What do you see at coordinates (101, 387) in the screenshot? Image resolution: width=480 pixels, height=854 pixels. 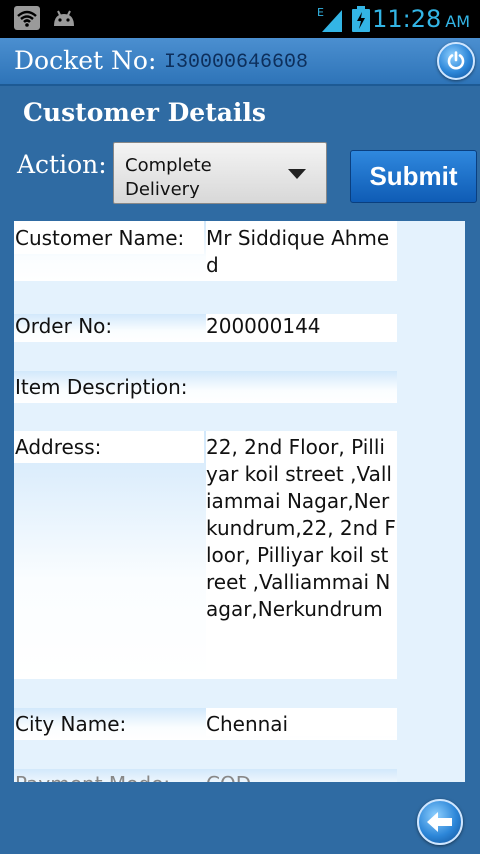 I see `item-description-label: Item Description:` at bounding box center [101, 387].